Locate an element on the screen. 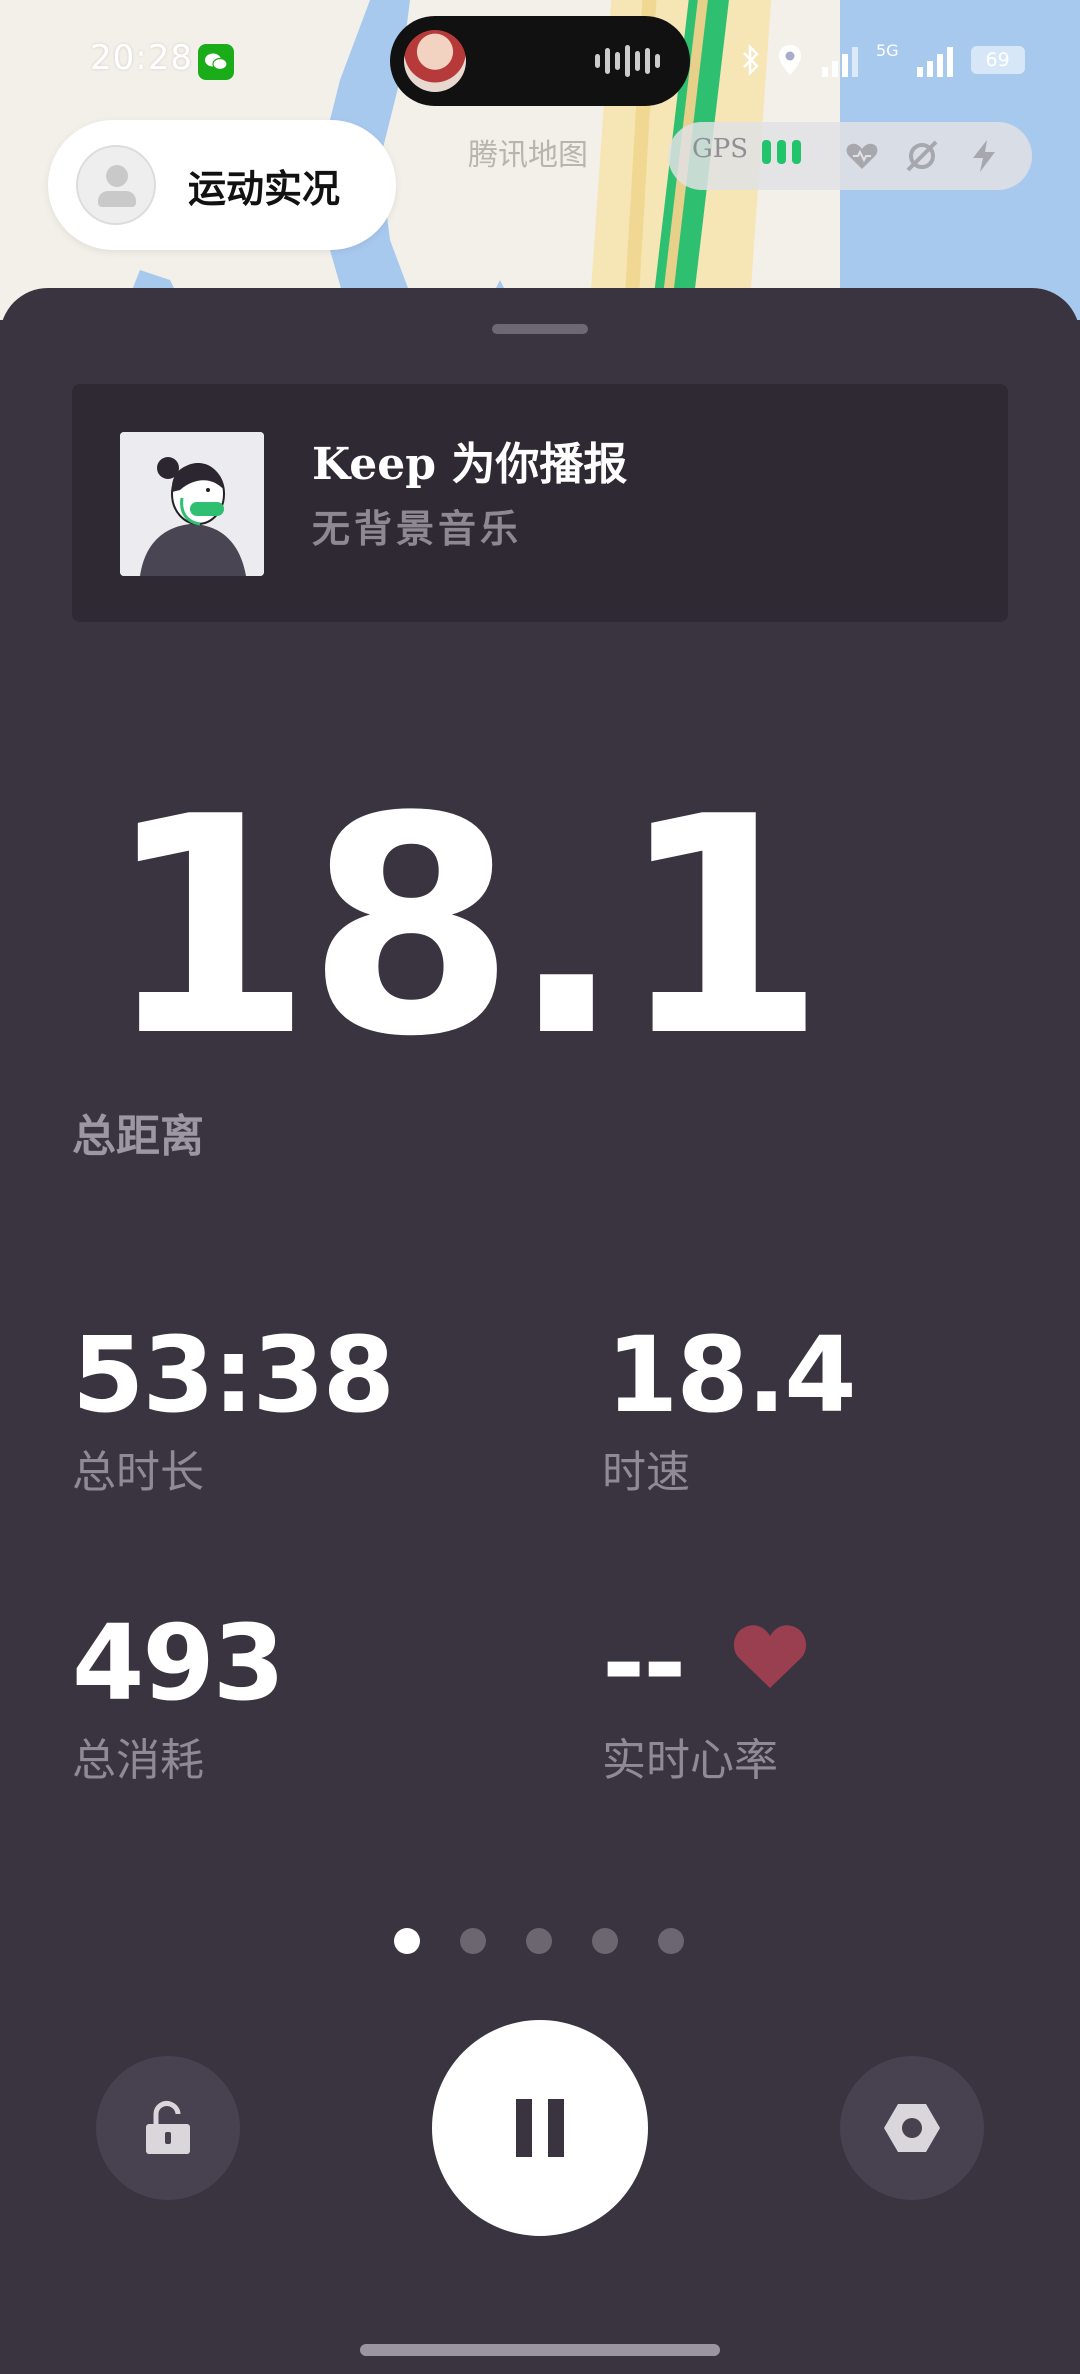  status-indicators: 5G 69 is located at coordinates (882, 60).